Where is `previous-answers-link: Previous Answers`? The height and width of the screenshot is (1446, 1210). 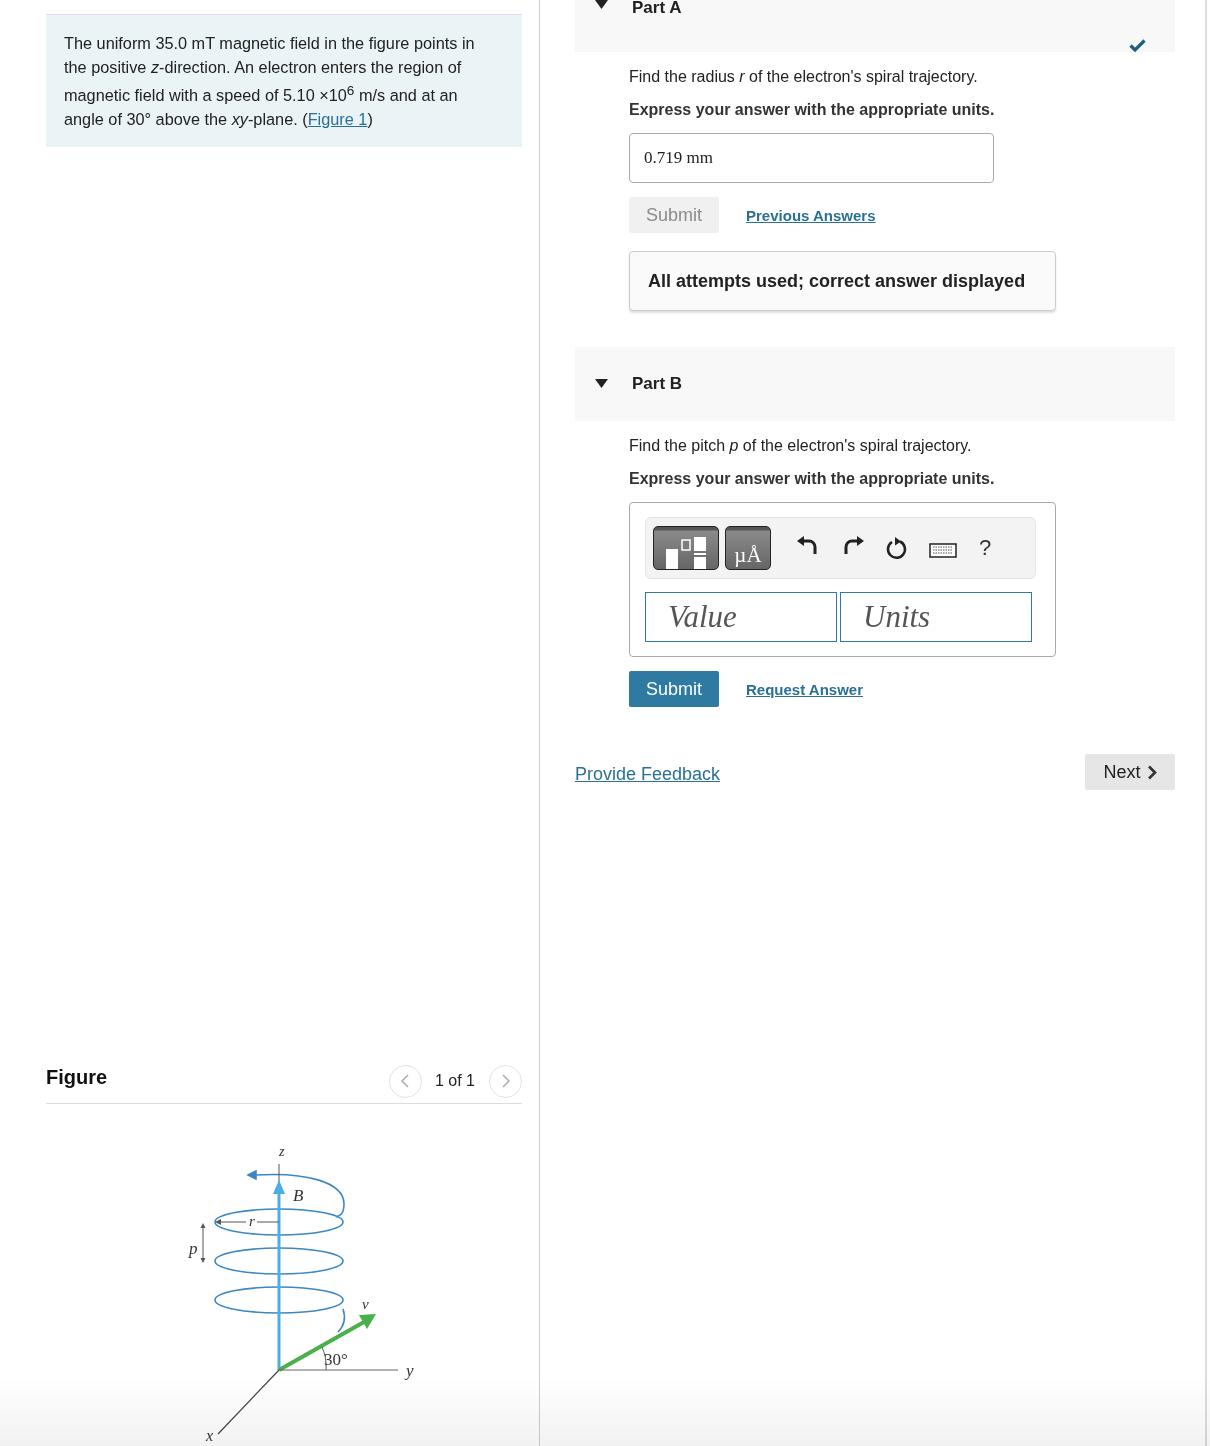
previous-answers-link: Previous Answers is located at coordinates (811, 215).